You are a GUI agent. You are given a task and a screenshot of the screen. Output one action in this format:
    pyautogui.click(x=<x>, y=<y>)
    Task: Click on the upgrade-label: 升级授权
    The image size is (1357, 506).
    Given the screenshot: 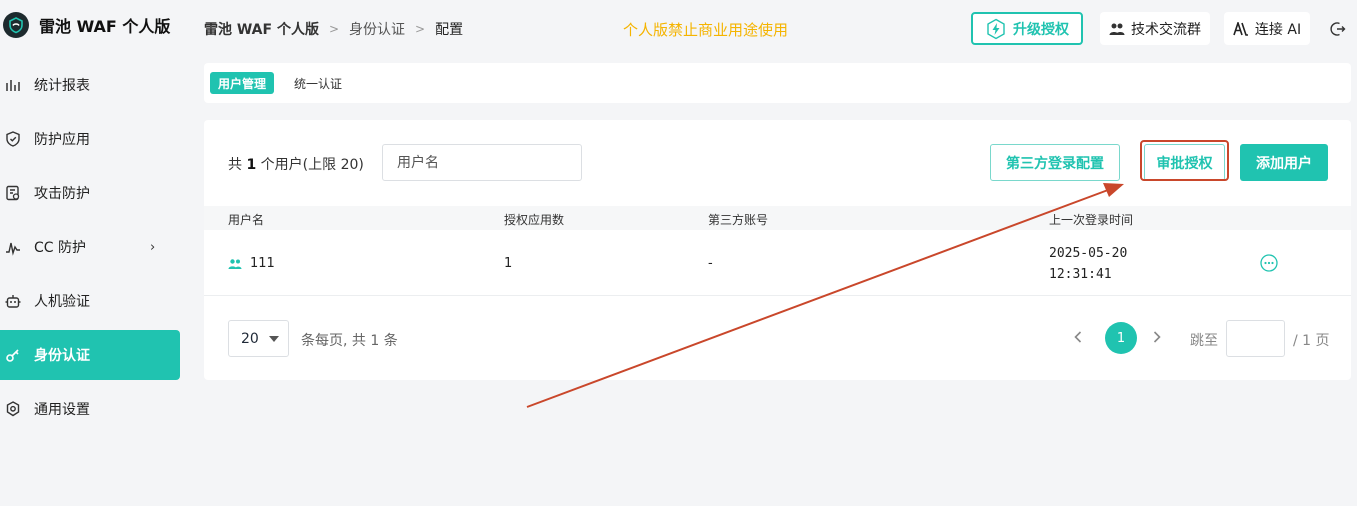 What is the action you would take?
    pyautogui.click(x=1041, y=29)
    